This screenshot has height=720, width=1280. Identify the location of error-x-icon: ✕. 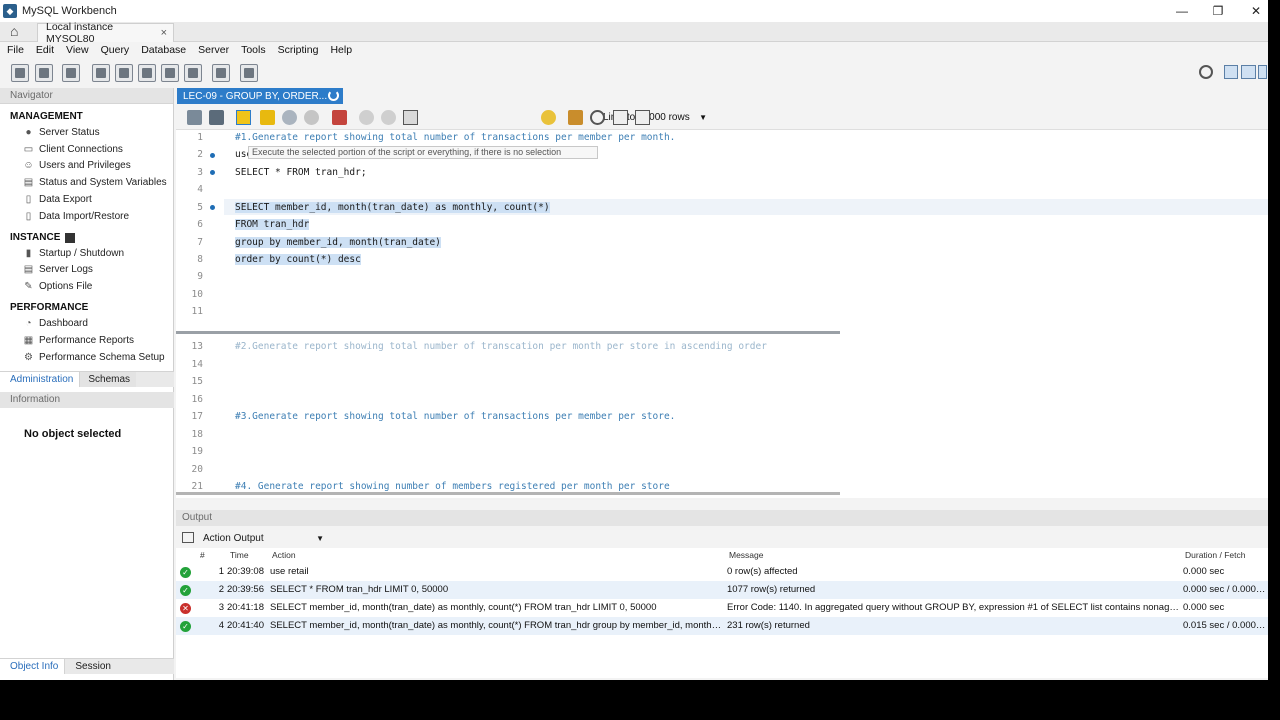
(185, 608).